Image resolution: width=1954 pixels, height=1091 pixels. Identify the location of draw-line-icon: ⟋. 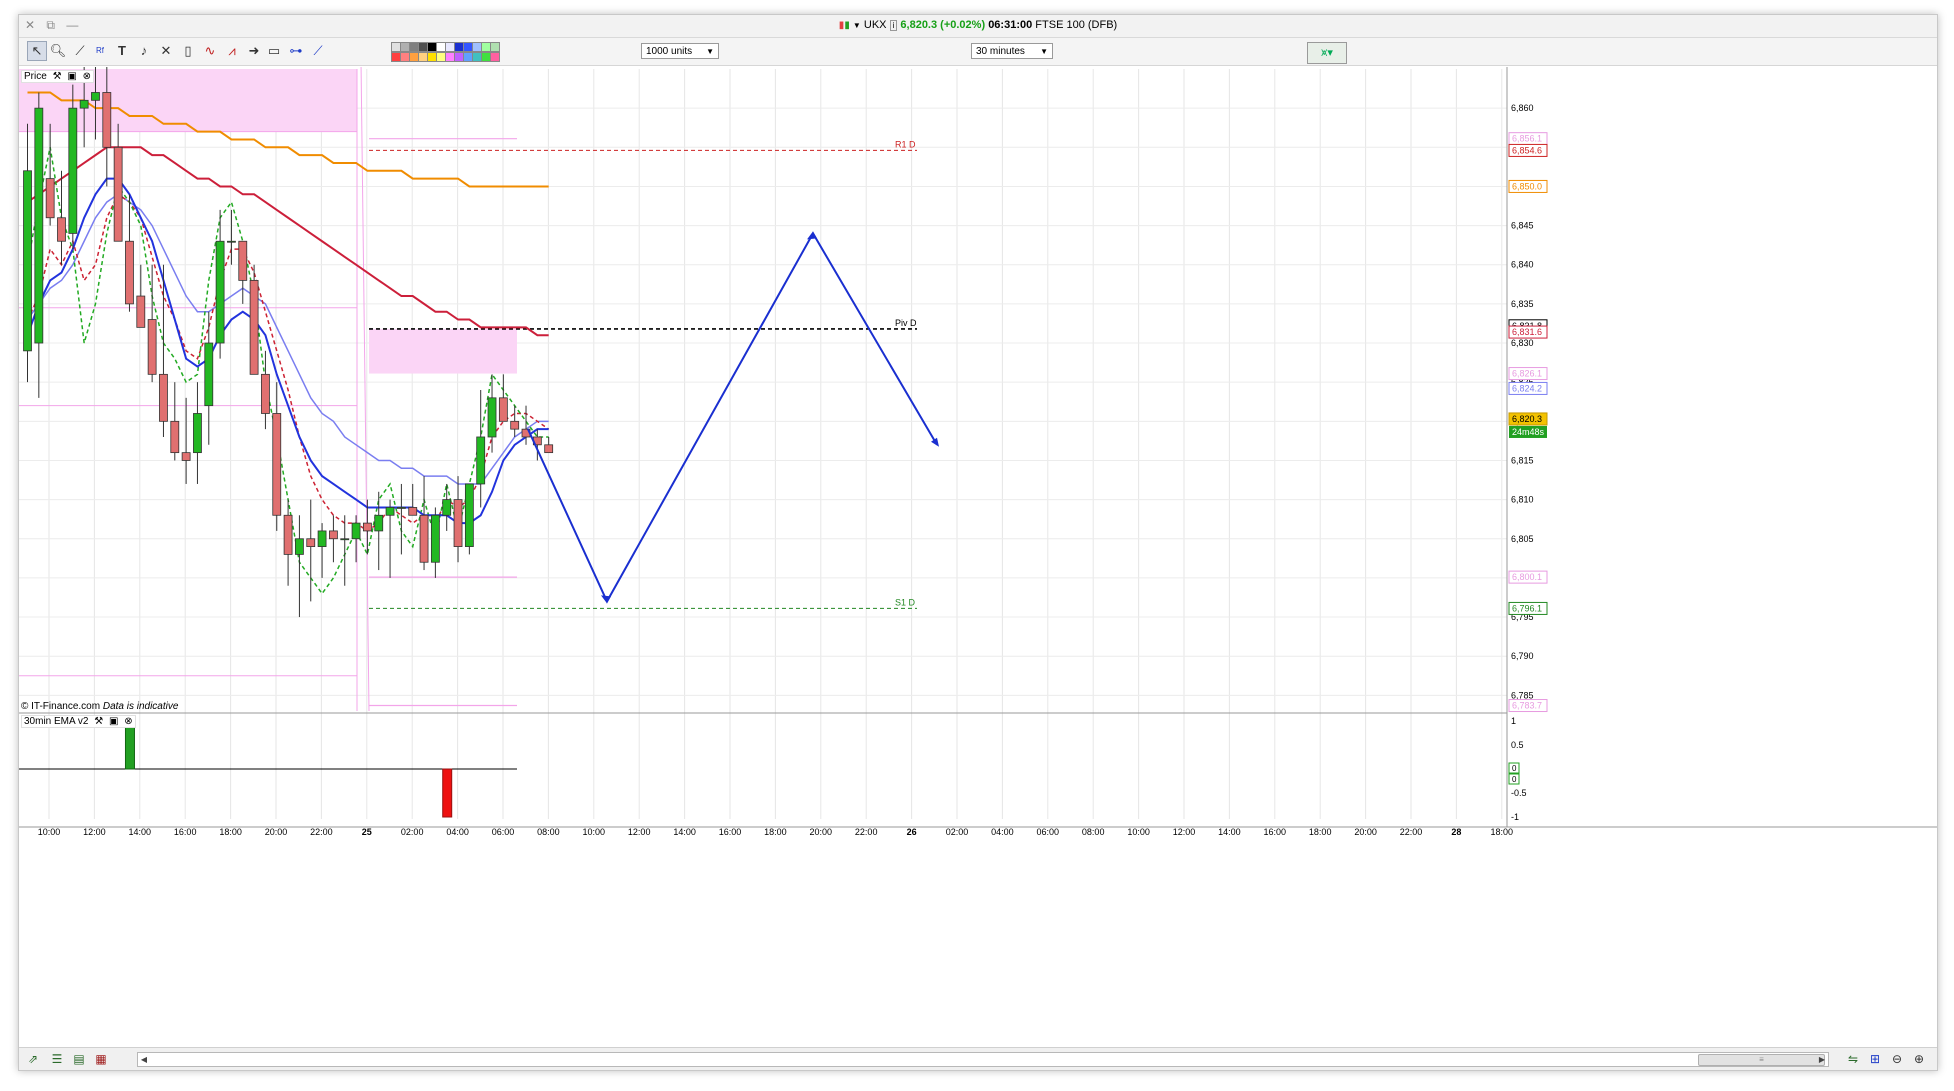
(80, 51).